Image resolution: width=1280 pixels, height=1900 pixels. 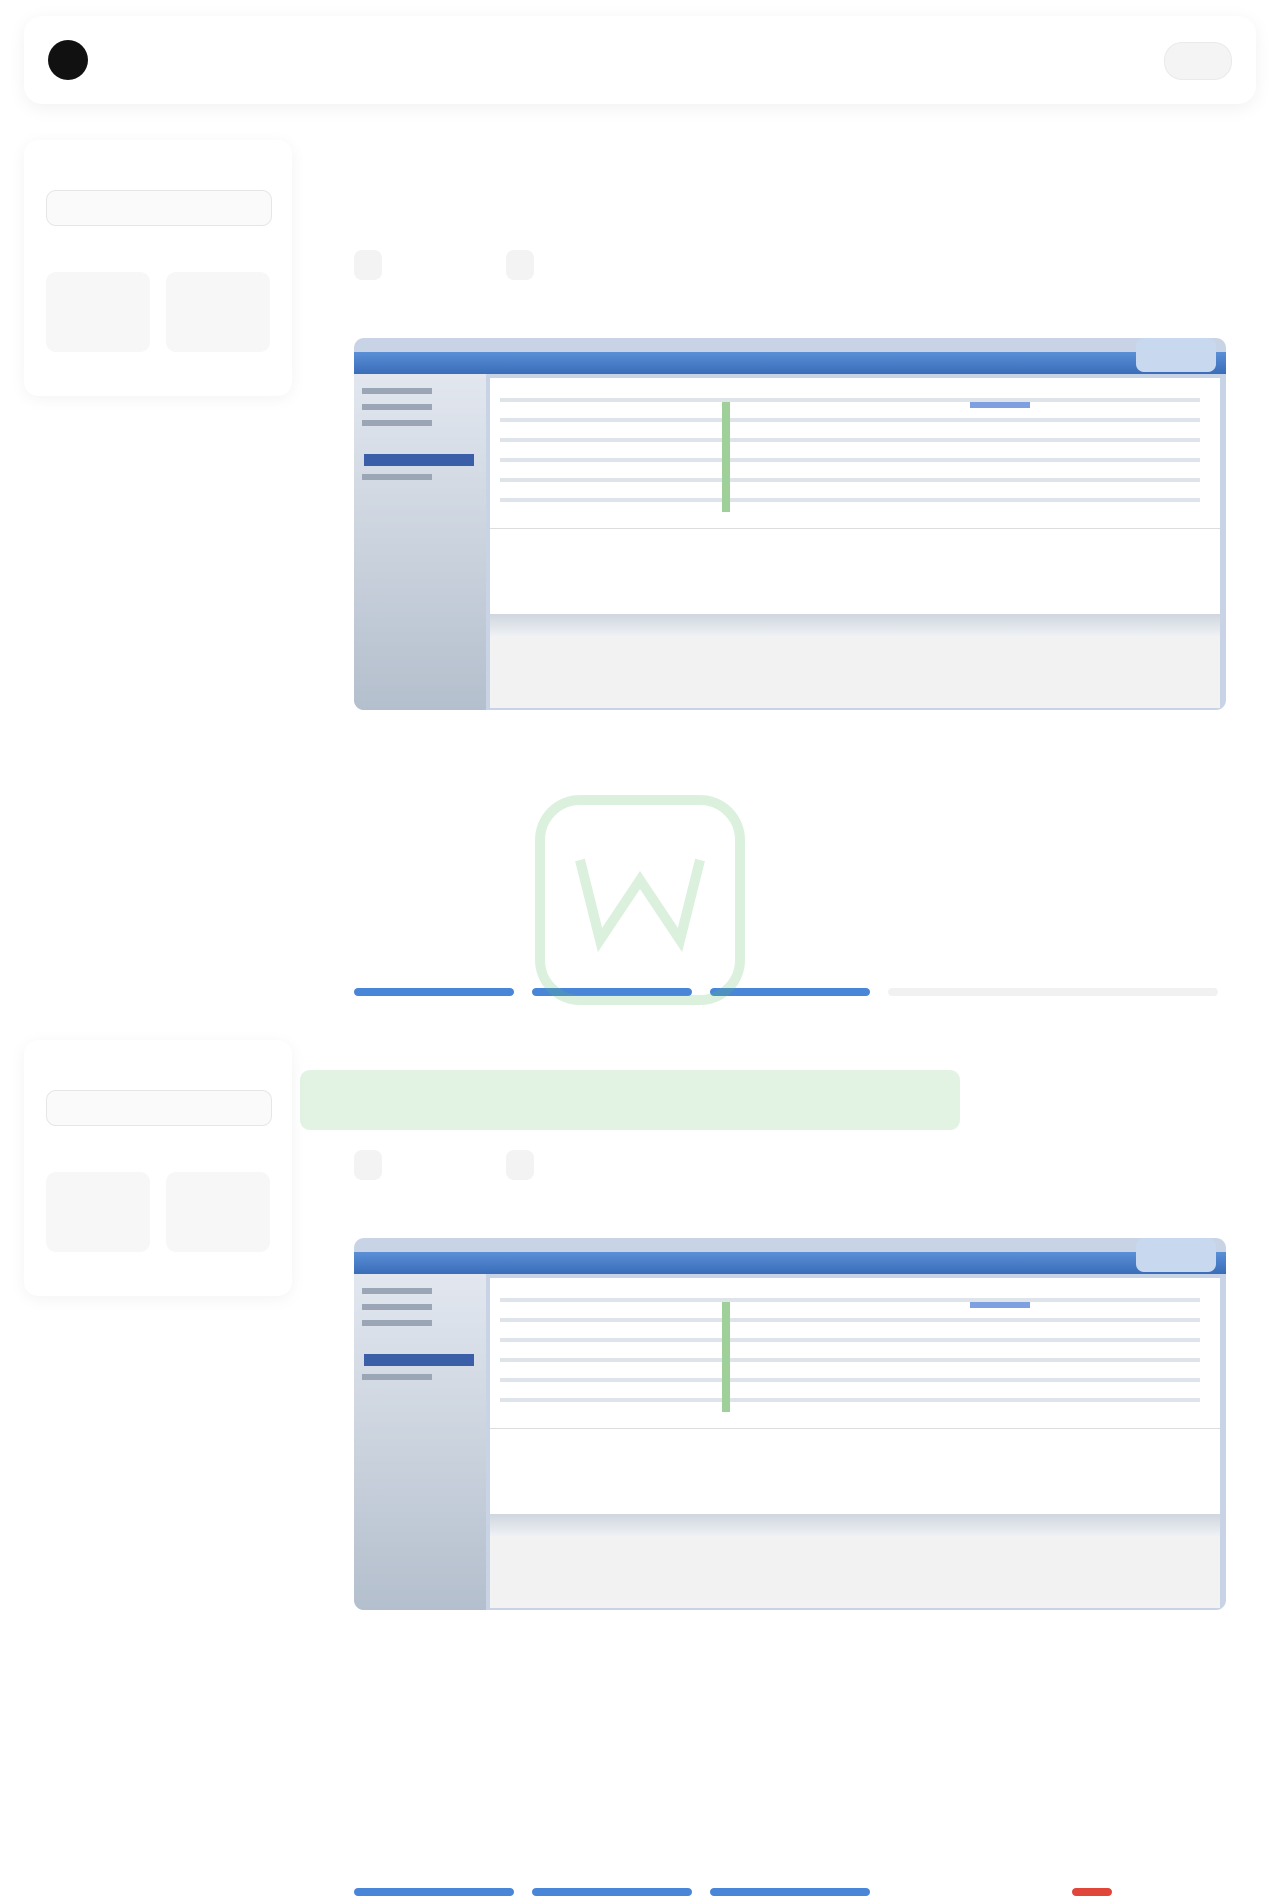 What do you see at coordinates (1053, 992) in the screenshot?
I see `action-bar` at bounding box center [1053, 992].